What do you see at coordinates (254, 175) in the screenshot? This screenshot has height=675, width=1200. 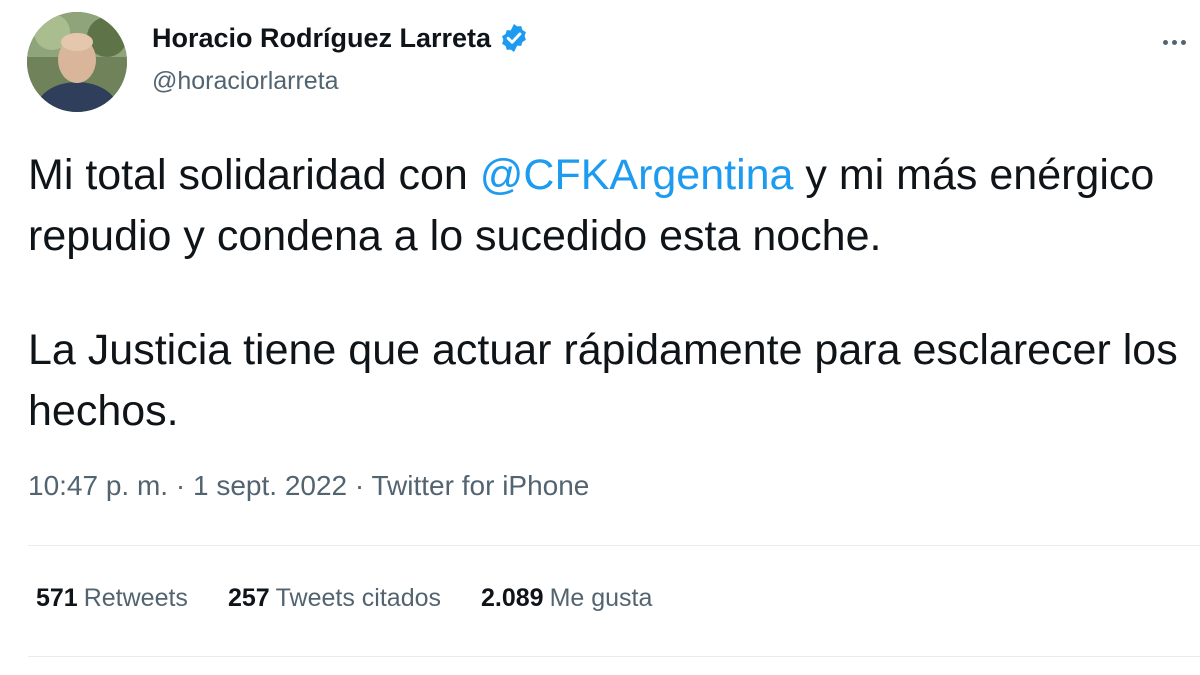 I see `tweet-text-segment: Mi total solidaridad con` at bounding box center [254, 175].